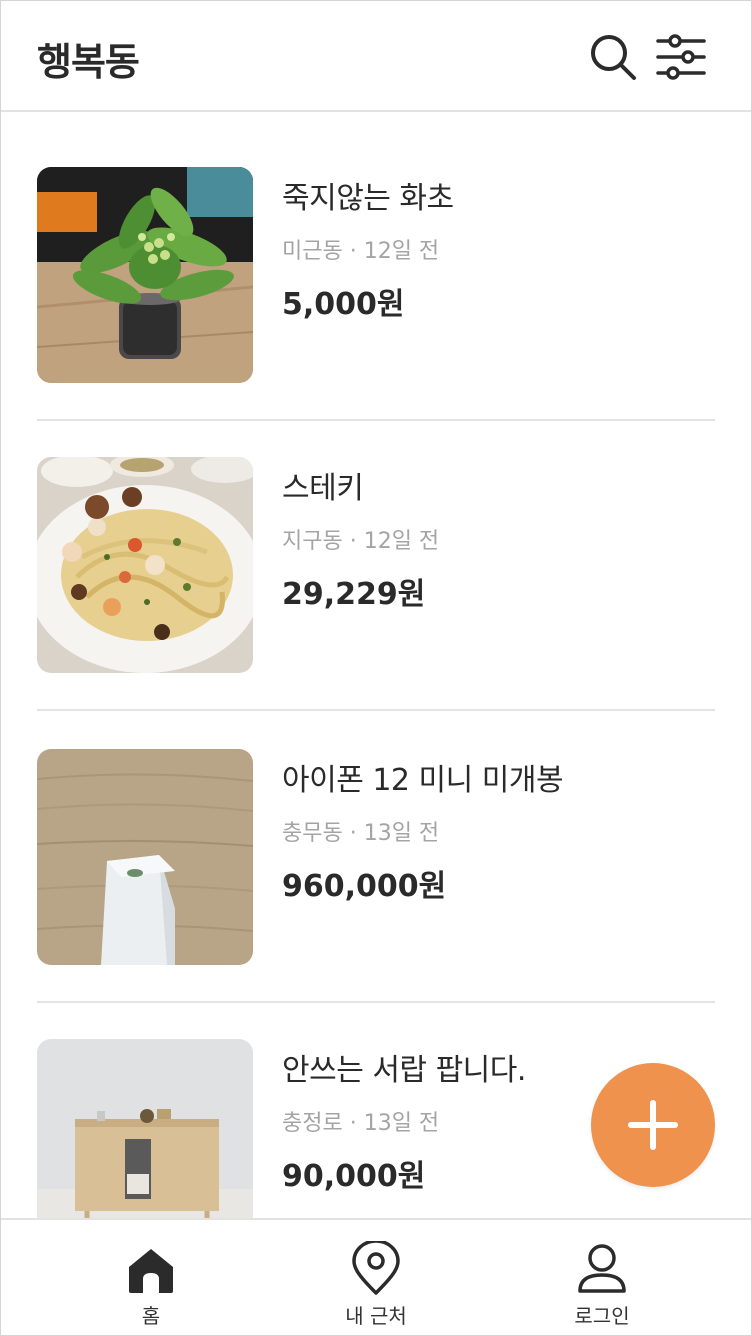  What do you see at coordinates (151, 1269) in the screenshot?
I see `home-icon` at bounding box center [151, 1269].